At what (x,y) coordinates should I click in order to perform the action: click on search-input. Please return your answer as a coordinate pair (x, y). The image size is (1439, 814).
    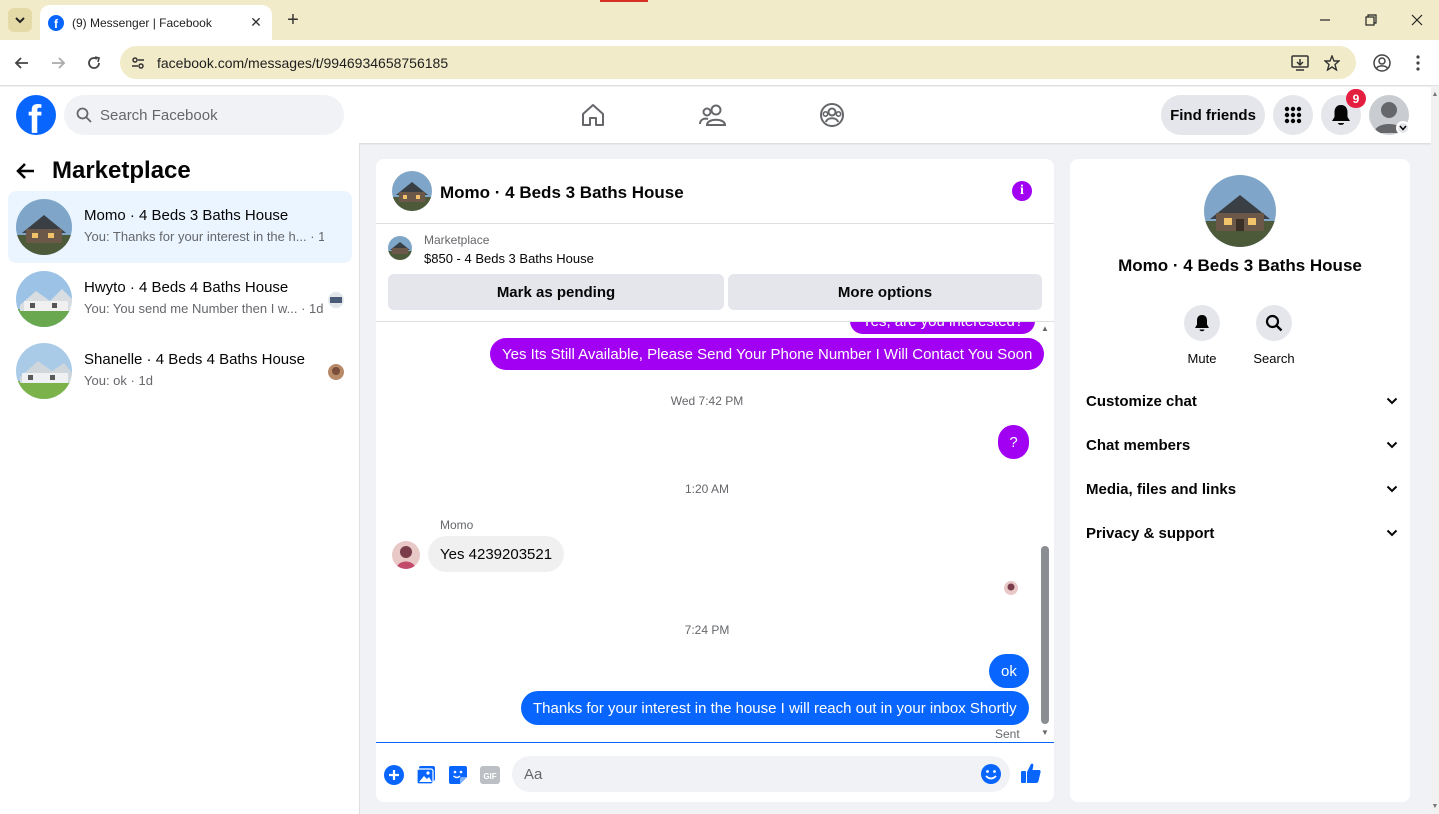
    Looking at the image, I should click on (215, 115).